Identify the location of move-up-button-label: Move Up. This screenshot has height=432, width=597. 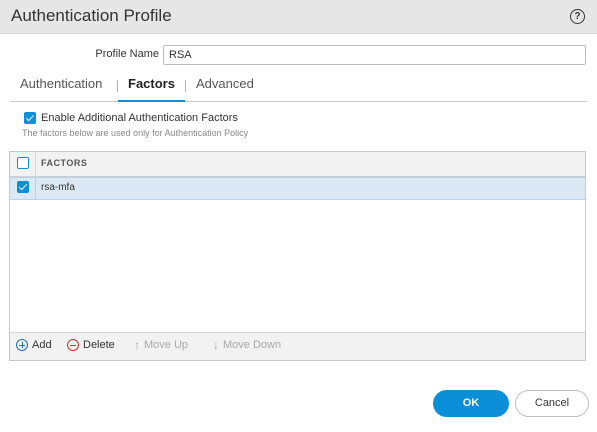
(166, 345).